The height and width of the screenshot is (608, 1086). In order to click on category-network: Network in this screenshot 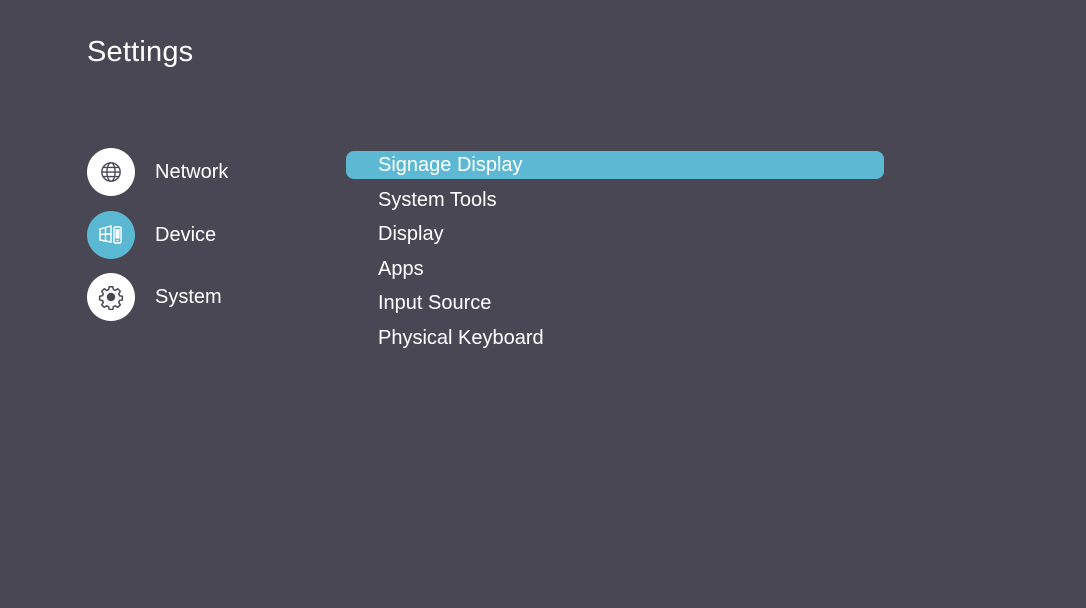, I will do `click(207, 172)`.